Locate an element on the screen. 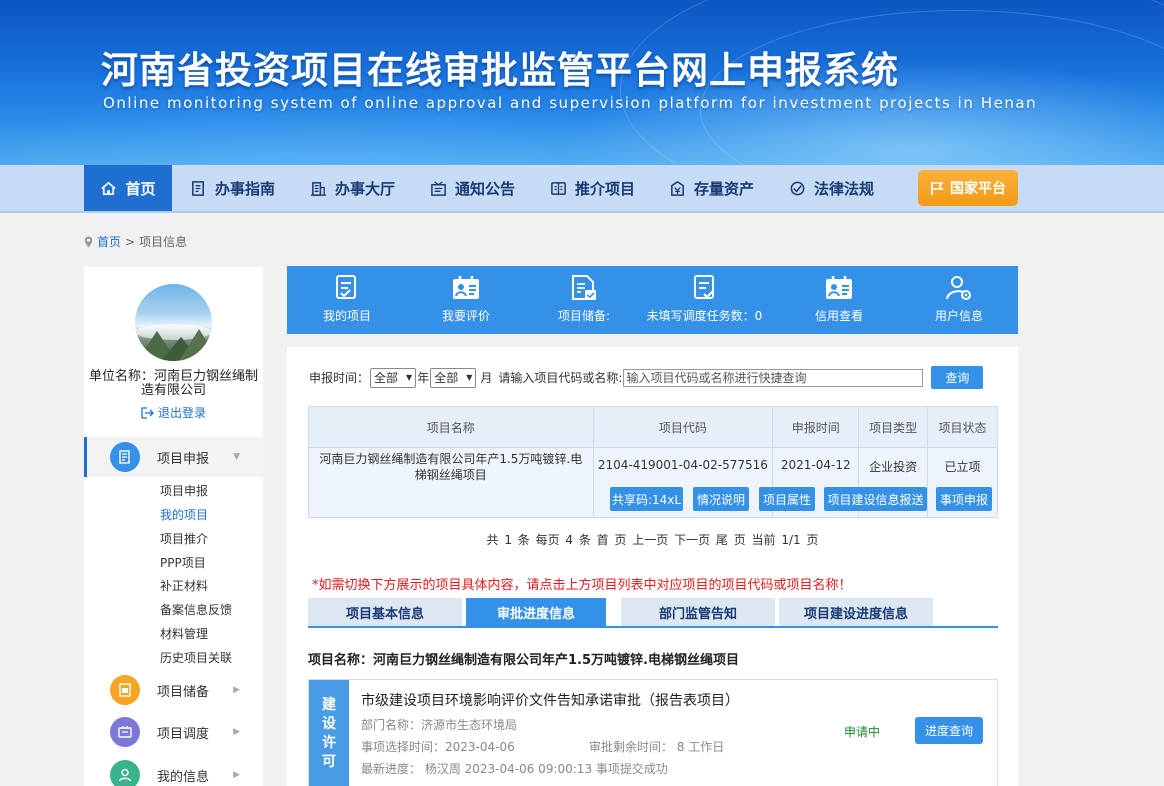 This screenshot has width=1164, height=786. sidebar-item-reserve: 项目储备 ▶ is located at coordinates (173, 690).